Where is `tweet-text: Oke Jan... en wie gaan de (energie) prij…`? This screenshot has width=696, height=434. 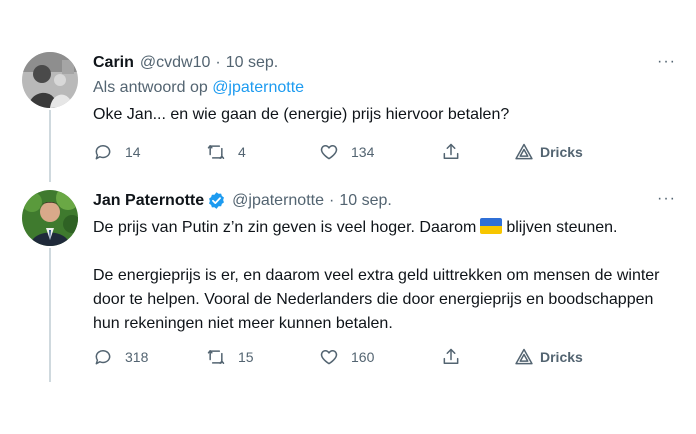
tweet-text: Oke Jan... en wie gaan de (energie) prij… is located at coordinates (385, 115).